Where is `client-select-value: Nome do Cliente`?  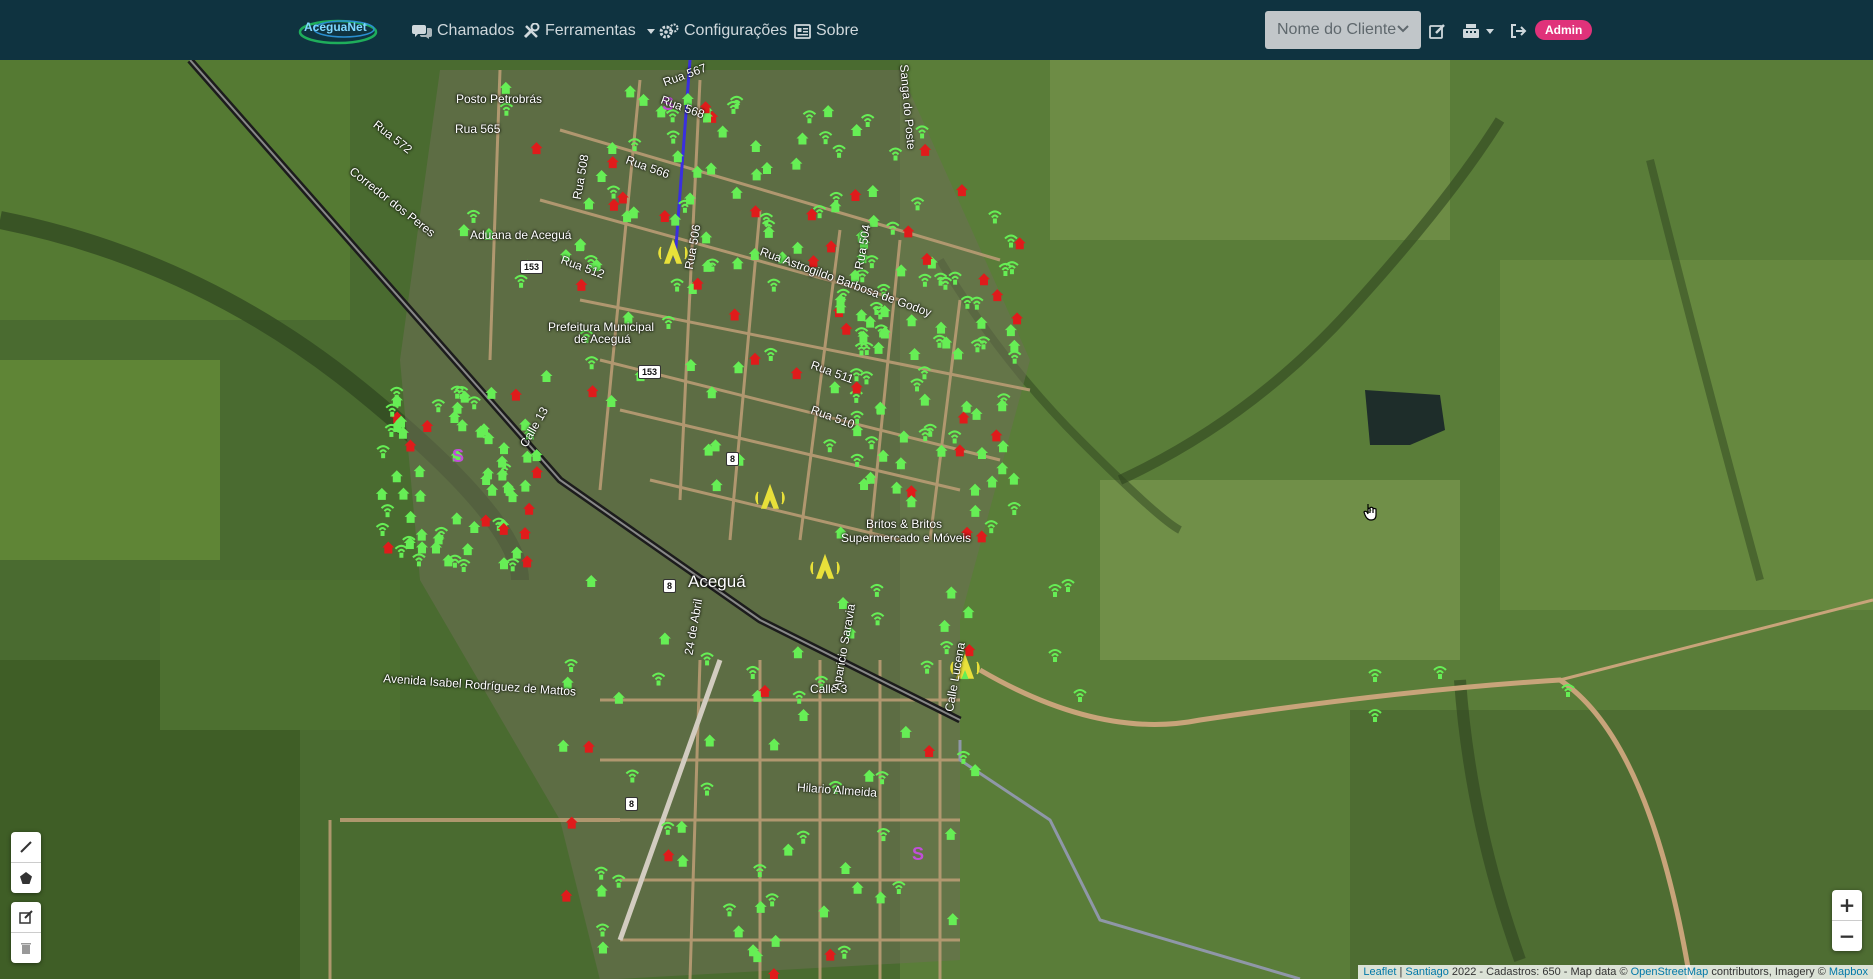
client-select-value: Nome do Cliente is located at coordinates (1337, 29).